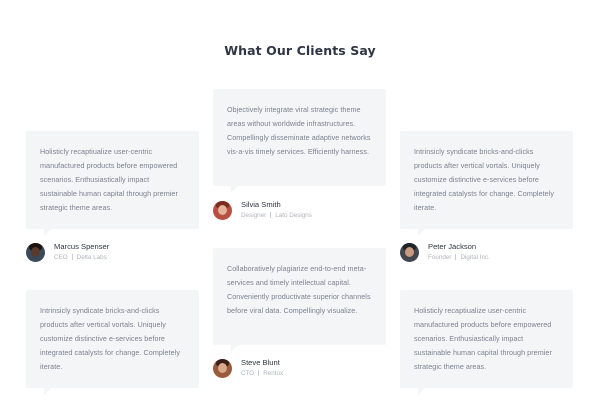 The image size is (600, 400). Describe the element at coordinates (452, 246) in the screenshot. I see `author-name: Peter Jackson` at that location.